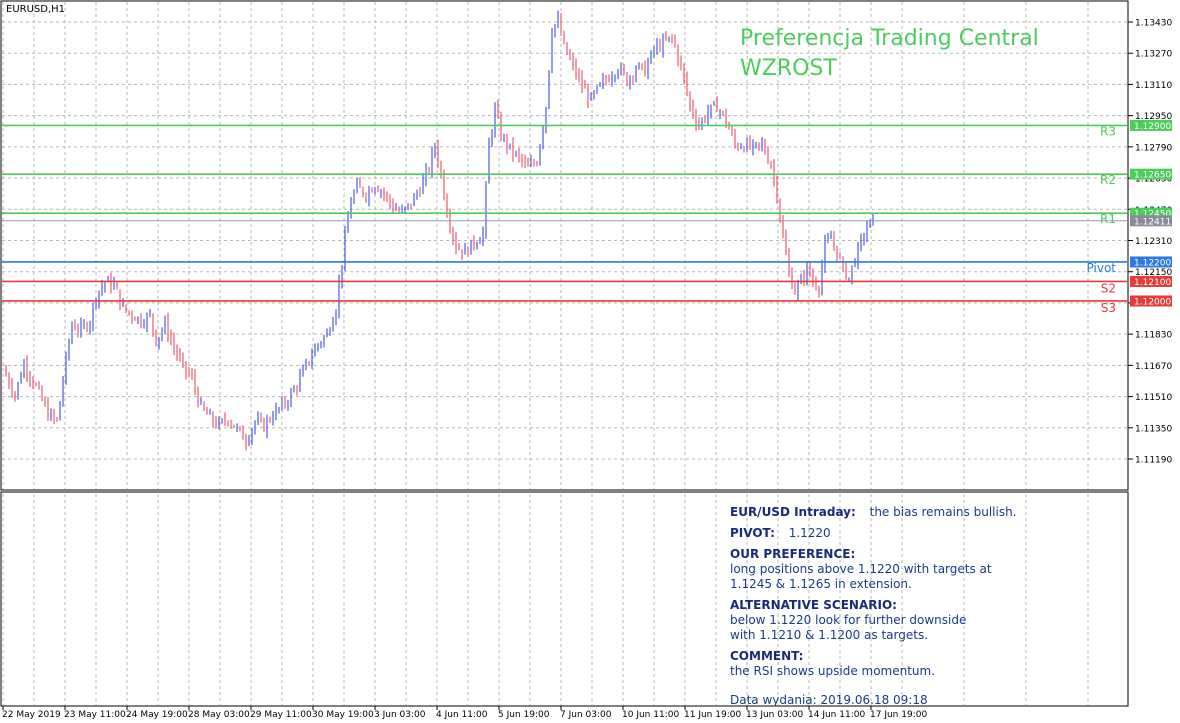 The height and width of the screenshot is (723, 1180). Describe the element at coordinates (1152, 302) in the screenshot. I see `price-tag-text: 1.12000` at that location.